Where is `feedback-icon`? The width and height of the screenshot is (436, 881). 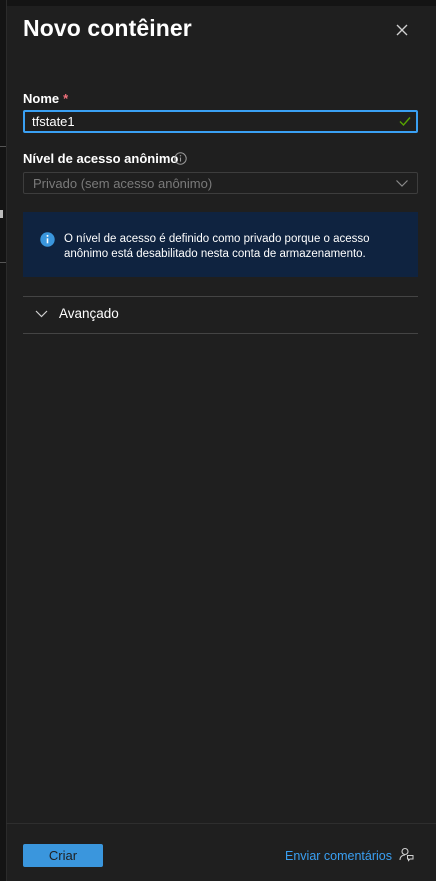
feedback-icon is located at coordinates (406, 854).